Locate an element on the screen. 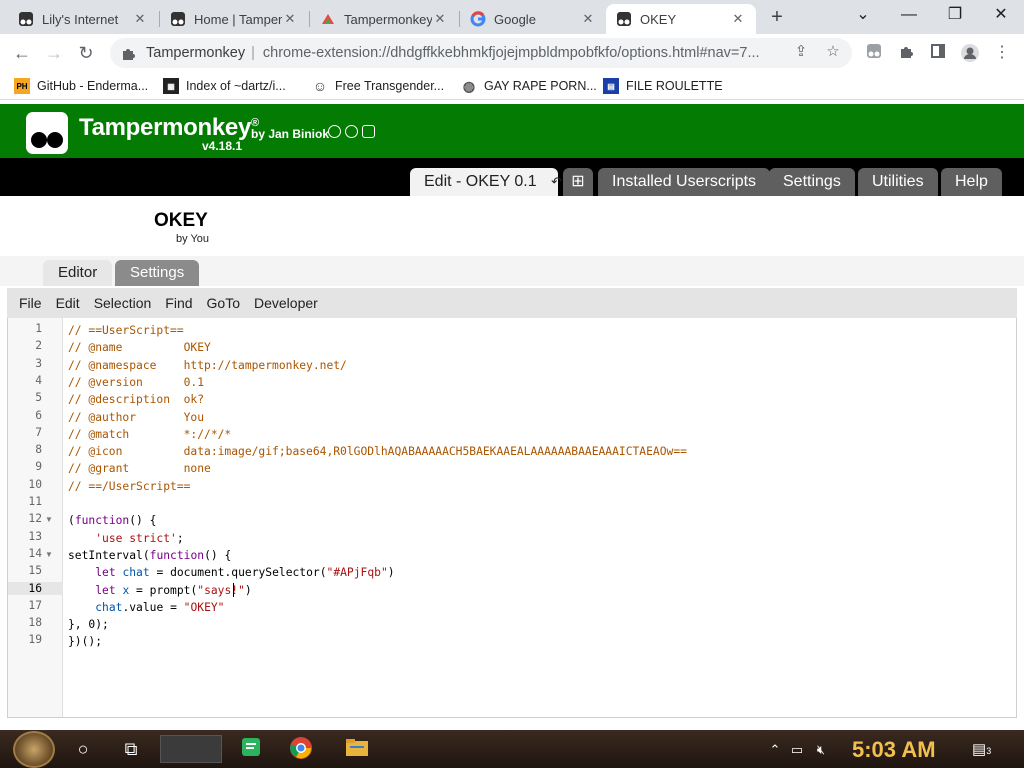 The width and height of the screenshot is (1024, 768). tray-chevron-icon: ⌃ is located at coordinates (775, 750).